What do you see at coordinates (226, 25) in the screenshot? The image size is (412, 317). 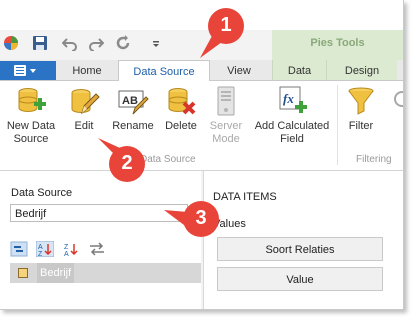 I see `callout-number: 1` at bounding box center [226, 25].